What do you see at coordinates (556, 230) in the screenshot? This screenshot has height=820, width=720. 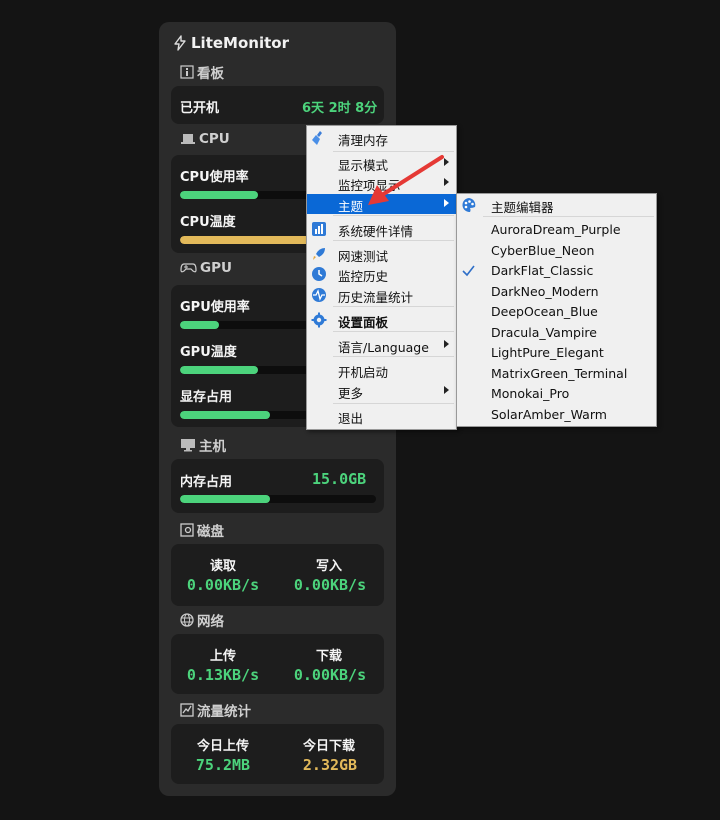 I see `theme-item: AuroraDream_Purple` at bounding box center [556, 230].